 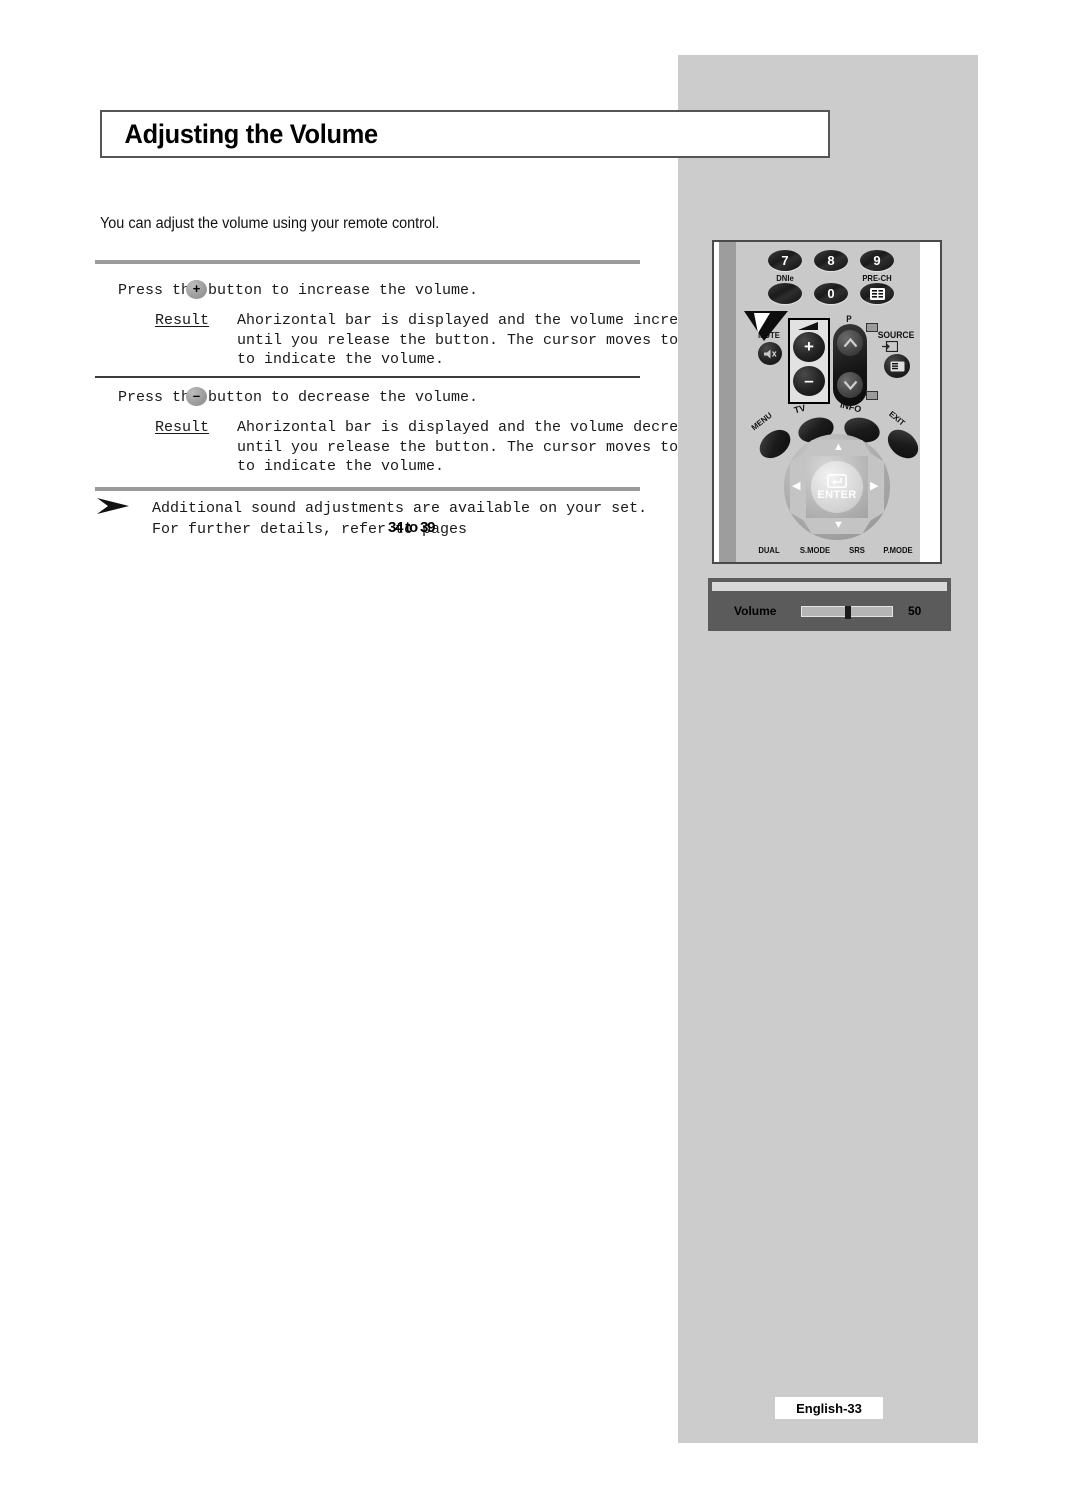 I want to click on step-2-lead-before: Press th, so click(x=154, y=397).